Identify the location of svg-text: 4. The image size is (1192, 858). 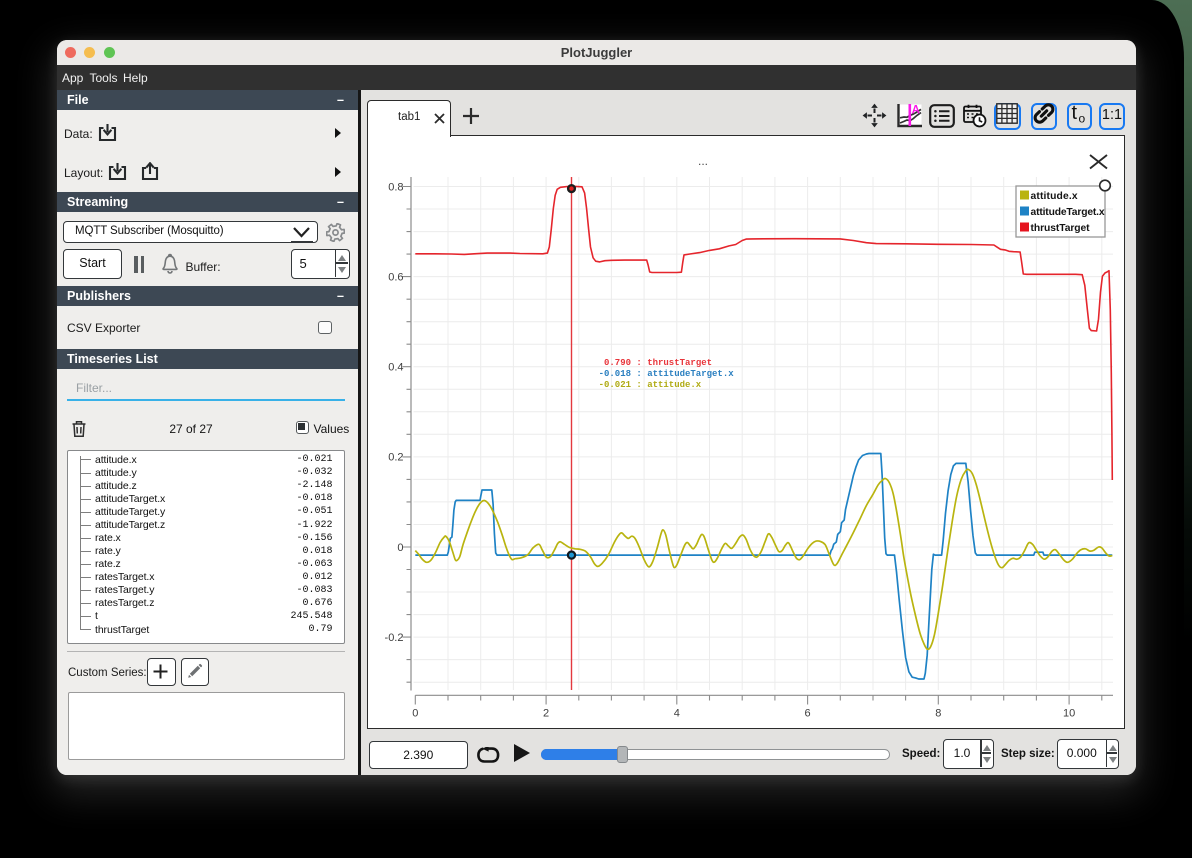
(677, 714).